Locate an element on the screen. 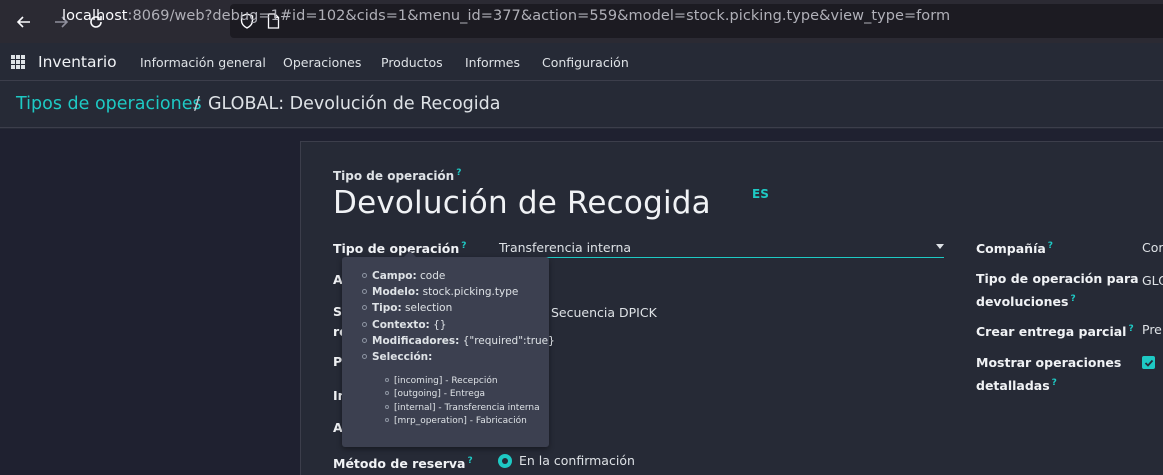 The width and height of the screenshot is (1163, 475). breadcrumb-current: GLOBAL: Devolución de Recogida is located at coordinates (354, 104).